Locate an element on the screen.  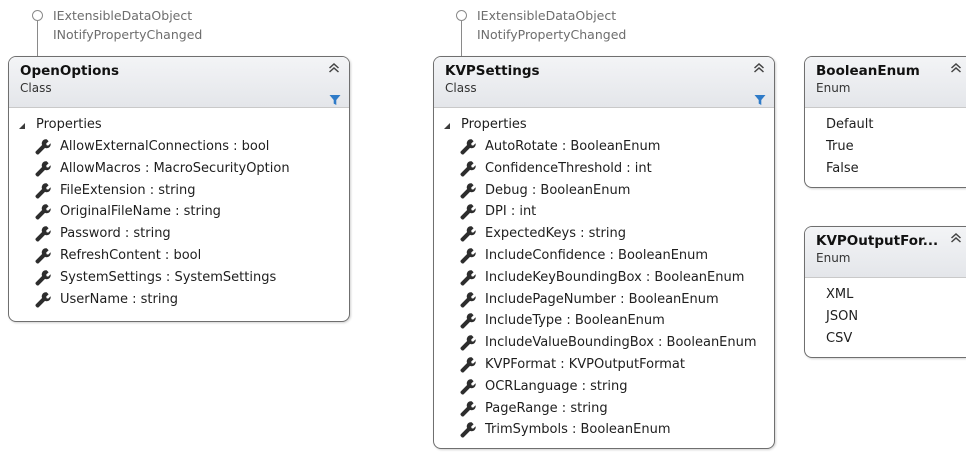
property-text: OriginalFileName : string is located at coordinates (140, 212).